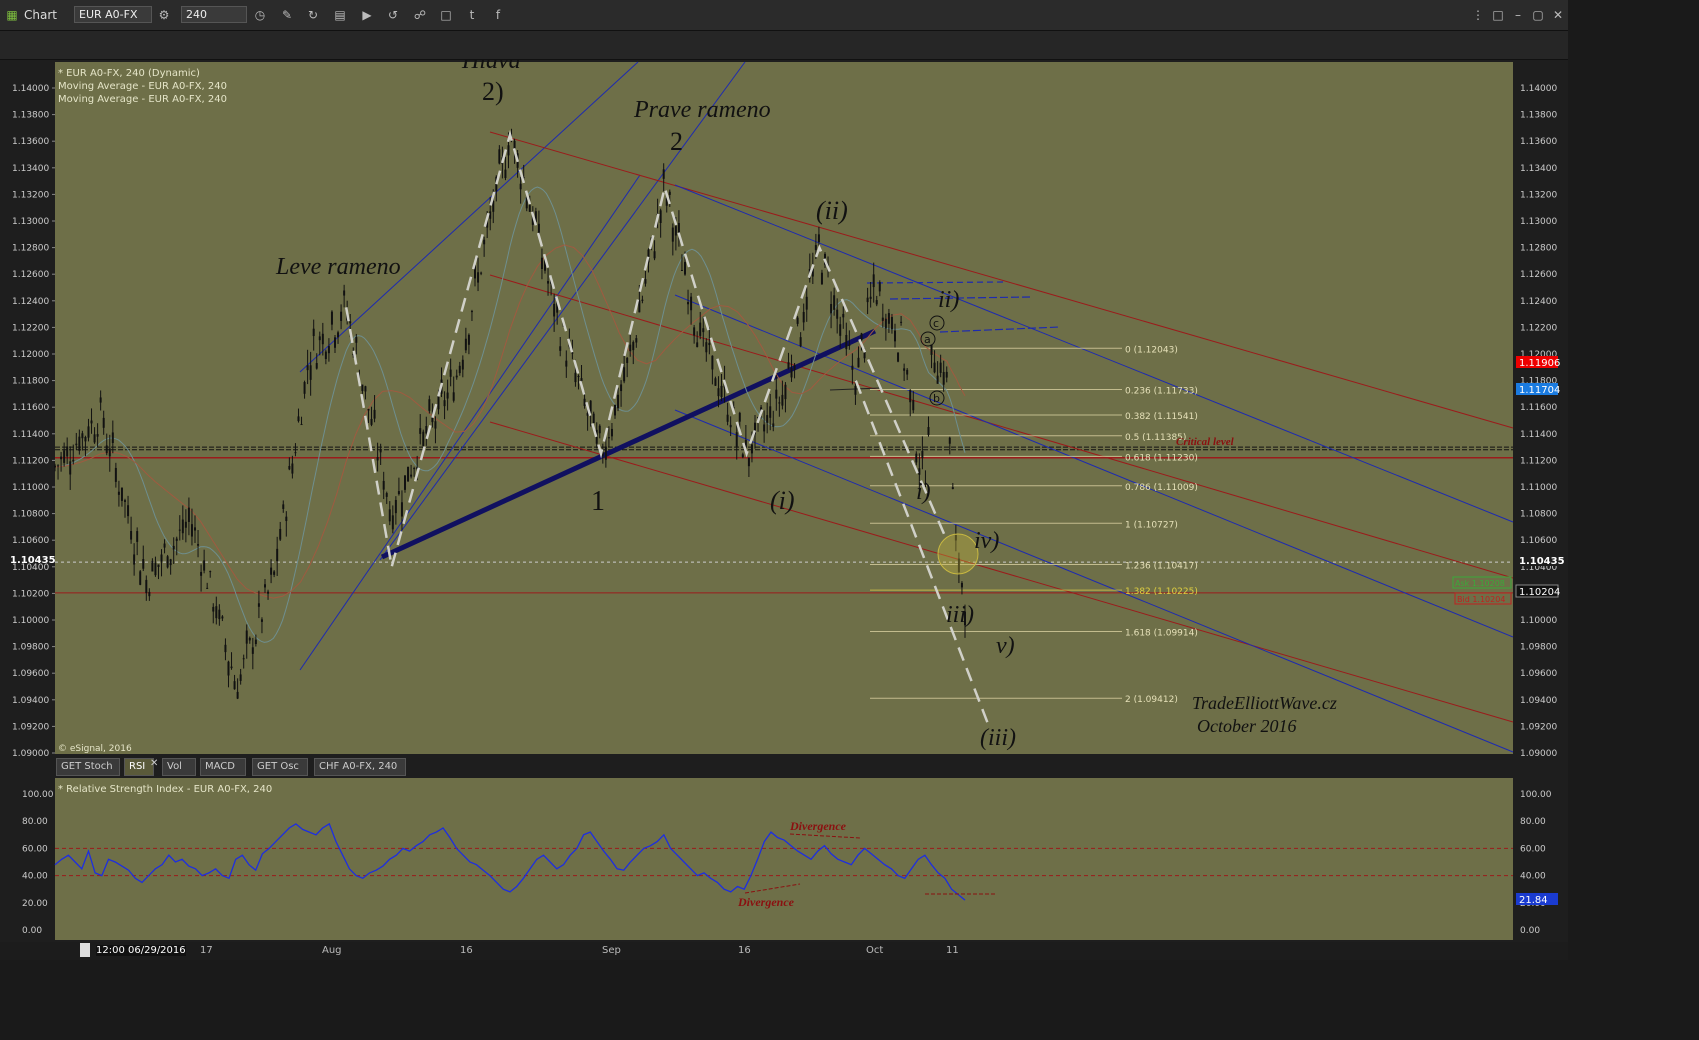 The image size is (1699, 1040). What do you see at coordinates (280, 767) in the screenshot?
I see `tab-get-osc: GET Osc` at bounding box center [280, 767].